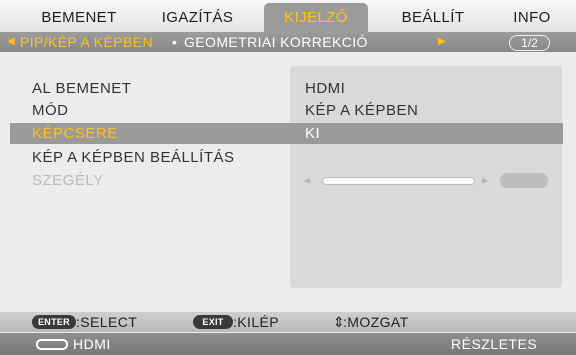 This screenshot has width=576, height=355. What do you see at coordinates (92, 344) in the screenshot?
I see `source-label: HDMI` at bounding box center [92, 344].